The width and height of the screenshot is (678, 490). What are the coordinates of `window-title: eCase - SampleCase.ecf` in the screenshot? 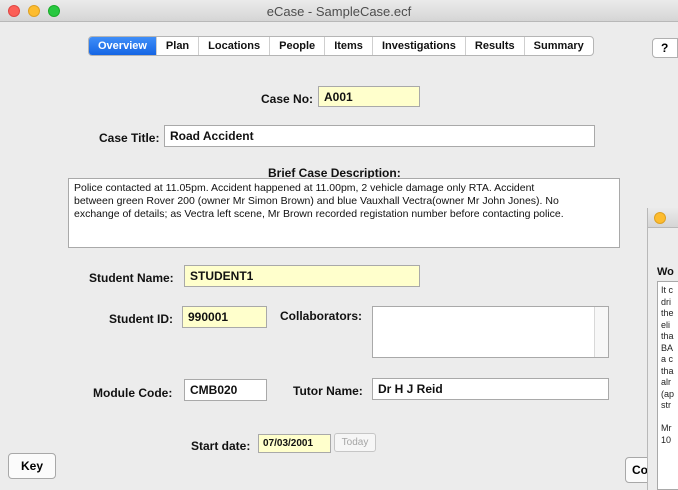 It's located at (339, 11).